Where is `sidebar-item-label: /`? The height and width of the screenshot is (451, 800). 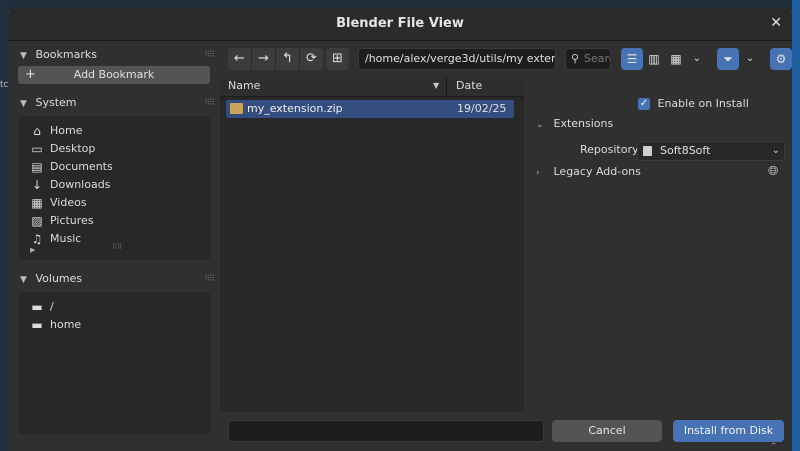
sidebar-item-label: / is located at coordinates (52, 306).